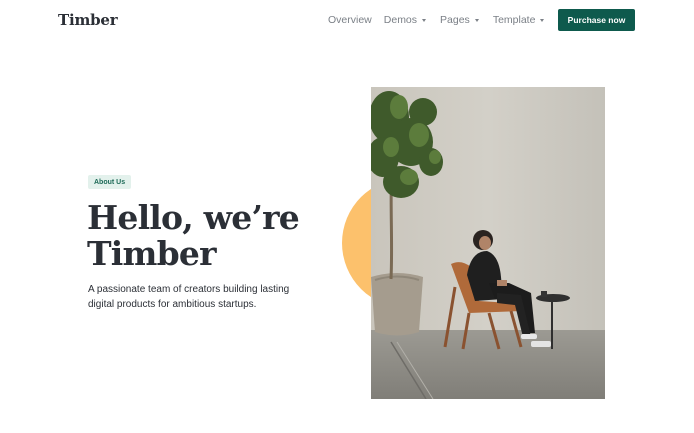 Image resolution: width=694 pixels, height=433 pixels. What do you see at coordinates (436, 20) in the screenshot?
I see `nav-links: Overview Demos Pages Template` at bounding box center [436, 20].